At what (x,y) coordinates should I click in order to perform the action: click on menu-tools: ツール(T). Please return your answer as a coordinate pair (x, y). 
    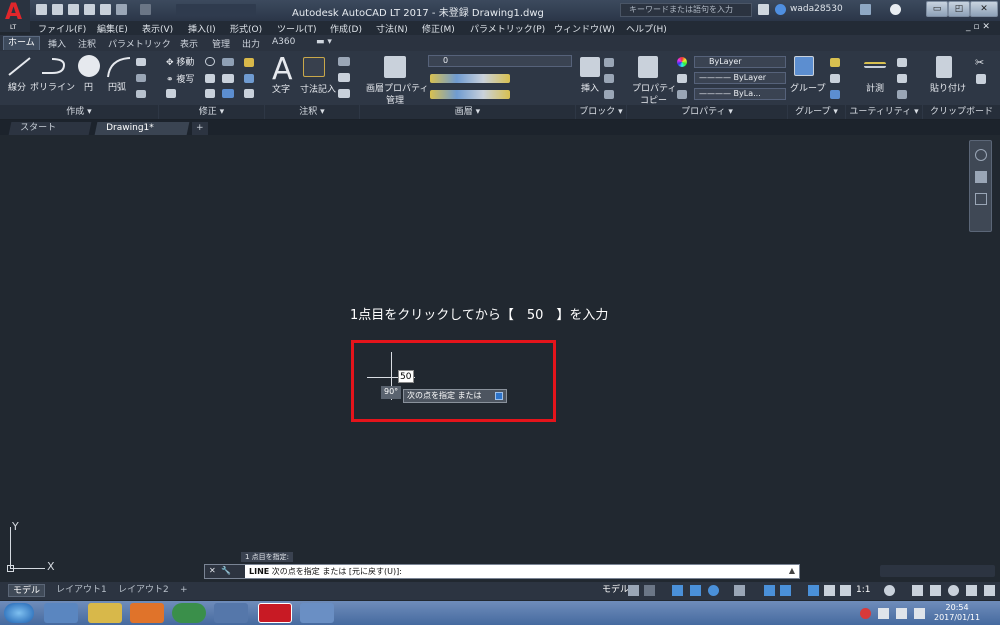
    Looking at the image, I should click on (297, 28).